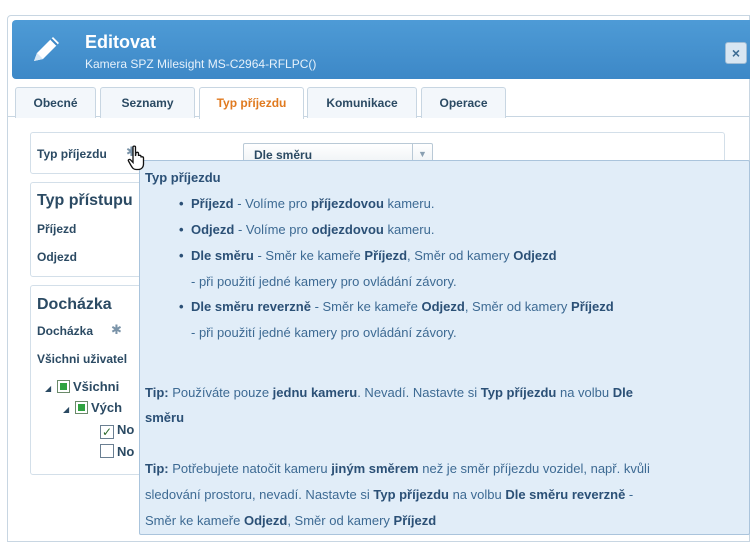  I want to click on tooltip-tip-1-cont: směru, so click(165, 417).